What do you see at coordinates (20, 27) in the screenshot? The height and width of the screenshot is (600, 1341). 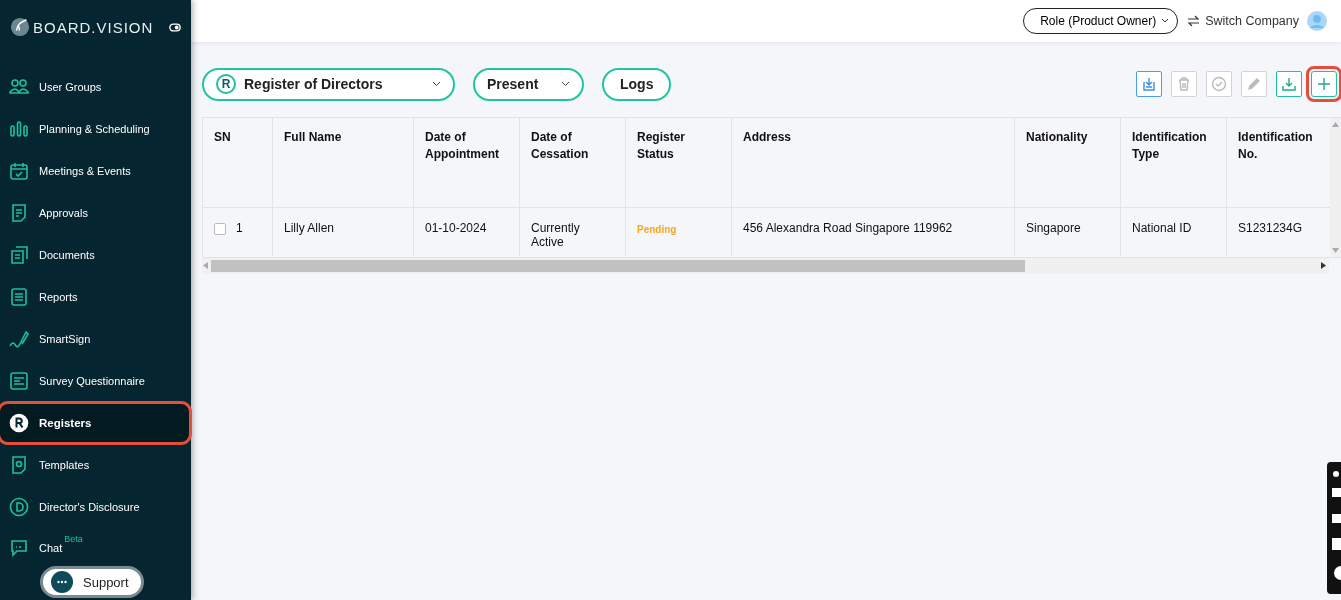 I see `logo-icon` at bounding box center [20, 27].